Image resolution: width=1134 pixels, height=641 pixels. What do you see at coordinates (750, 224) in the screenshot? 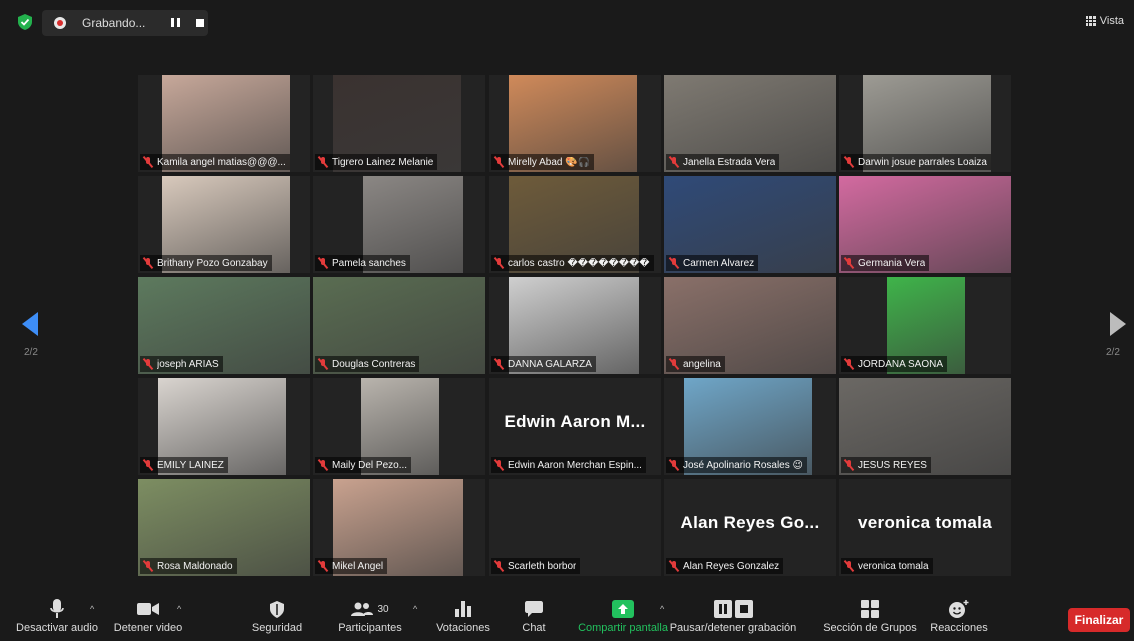
I see `participant-video-tile: Carmen Alvarez` at bounding box center [750, 224].